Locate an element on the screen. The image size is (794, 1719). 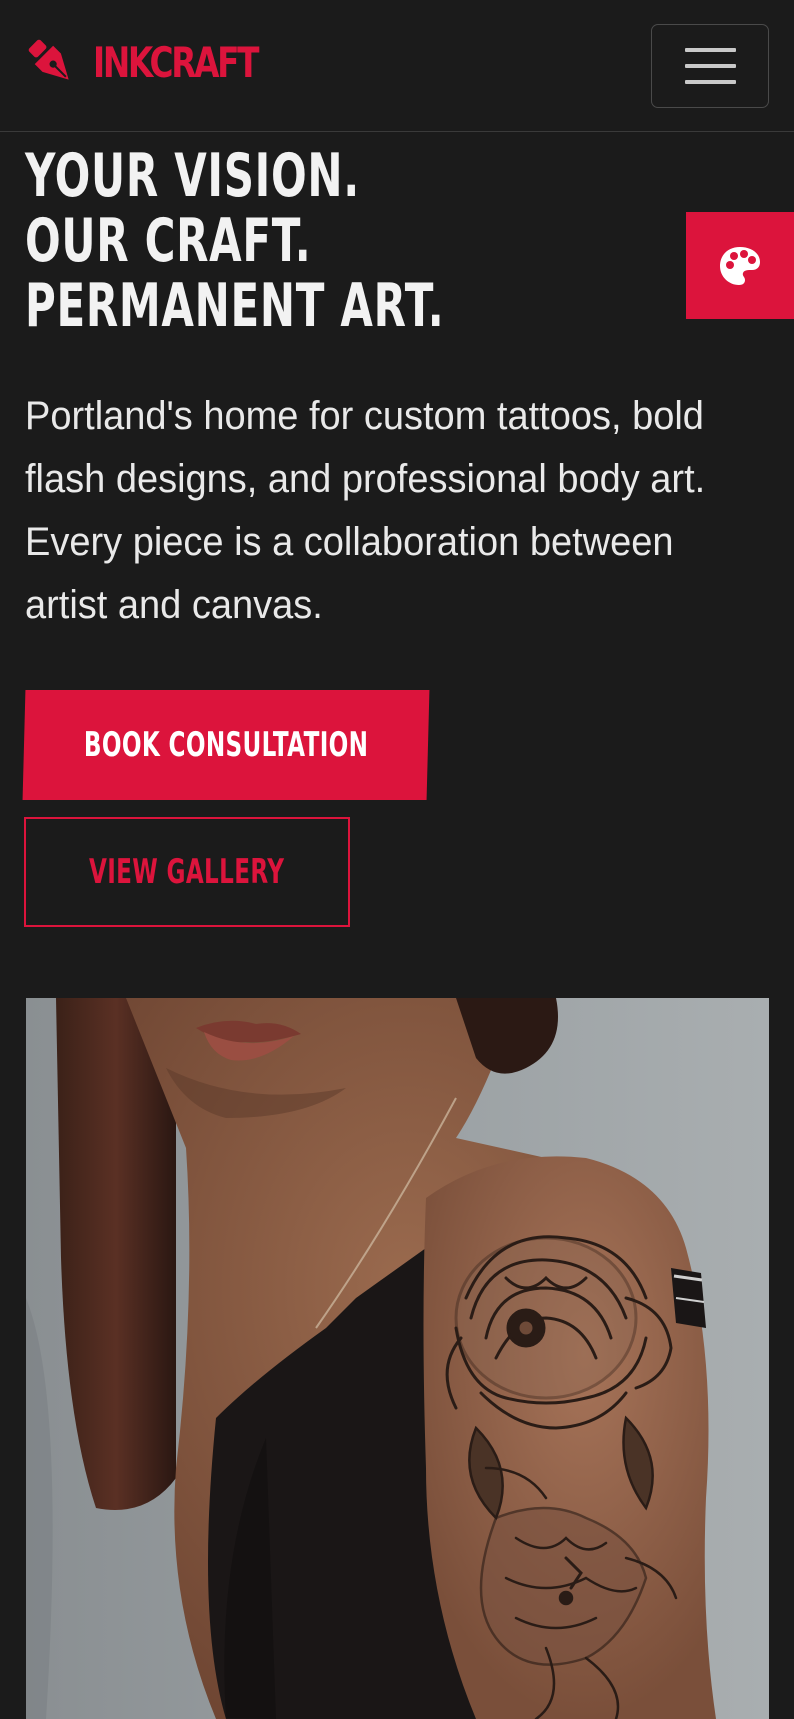
book-consultation-label: BOOK CONSULTATION is located at coordinates (226, 745).